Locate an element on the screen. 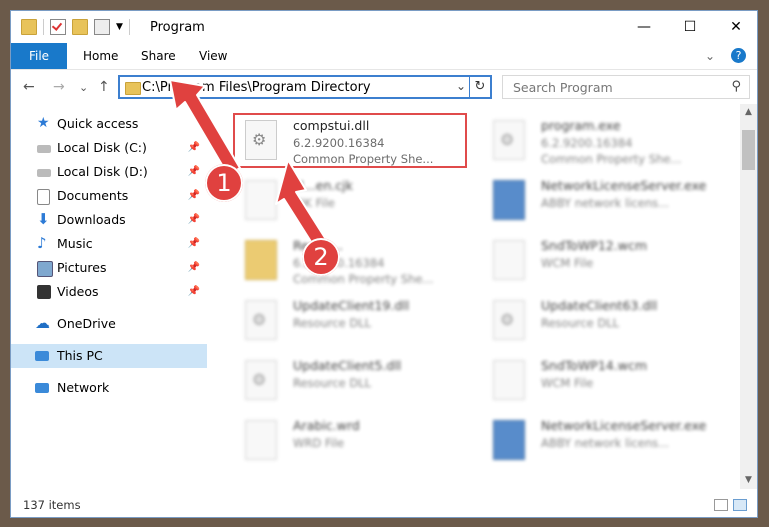 The width and height of the screenshot is (769, 527). annotation-arrows is located at coordinates (248, 164).